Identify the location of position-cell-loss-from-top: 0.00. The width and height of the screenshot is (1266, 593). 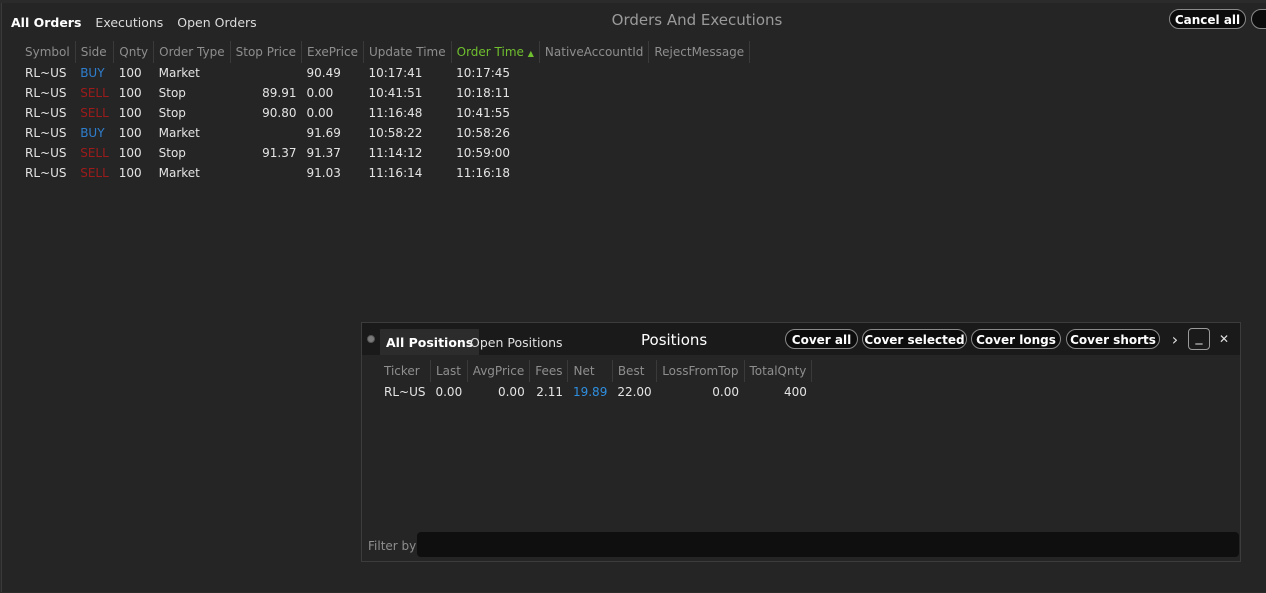
(725, 392).